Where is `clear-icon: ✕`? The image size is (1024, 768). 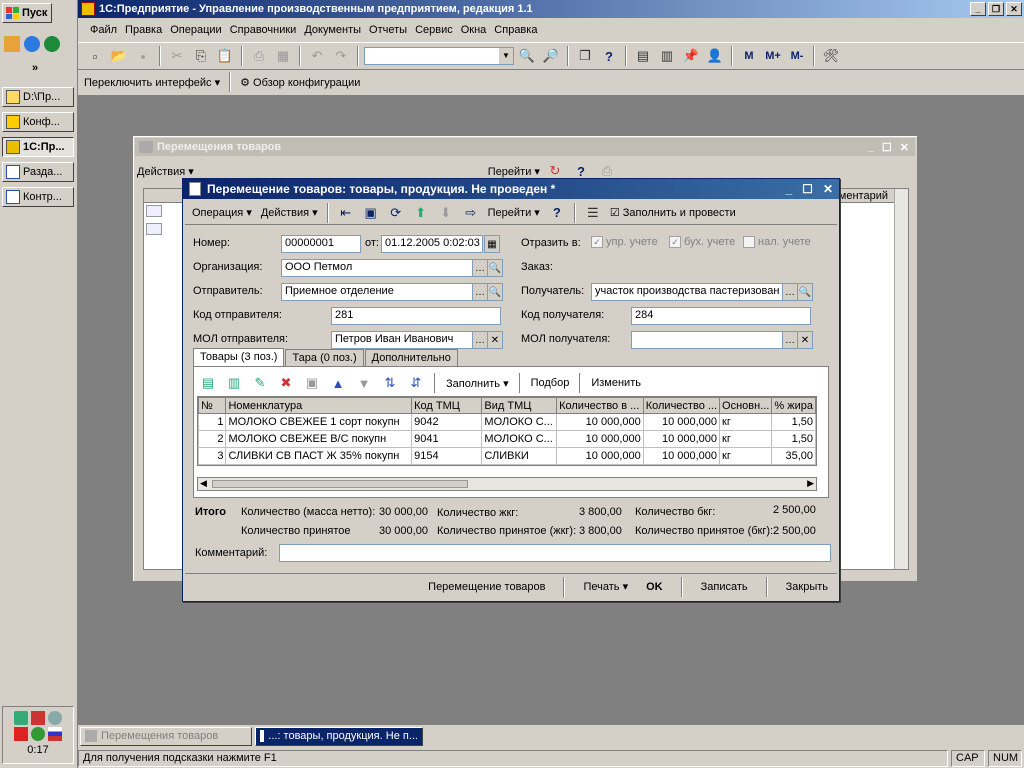 clear-icon: ✕ is located at coordinates (805, 340).